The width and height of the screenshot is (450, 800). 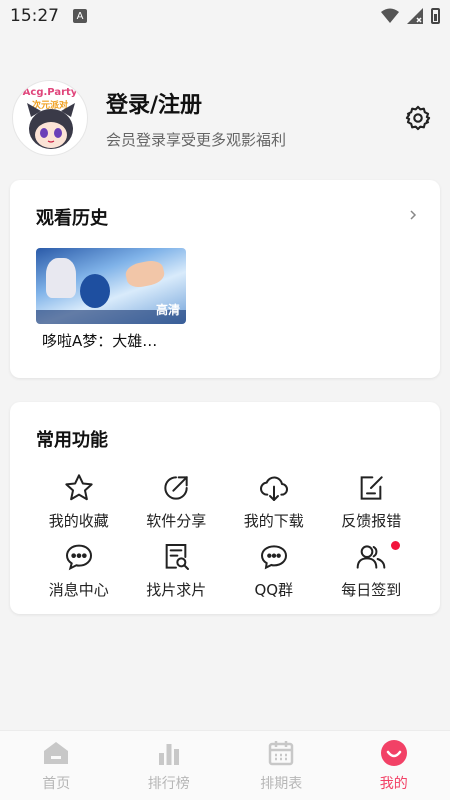 What do you see at coordinates (393, 752) in the screenshot?
I see `profile-smile-icon` at bounding box center [393, 752].